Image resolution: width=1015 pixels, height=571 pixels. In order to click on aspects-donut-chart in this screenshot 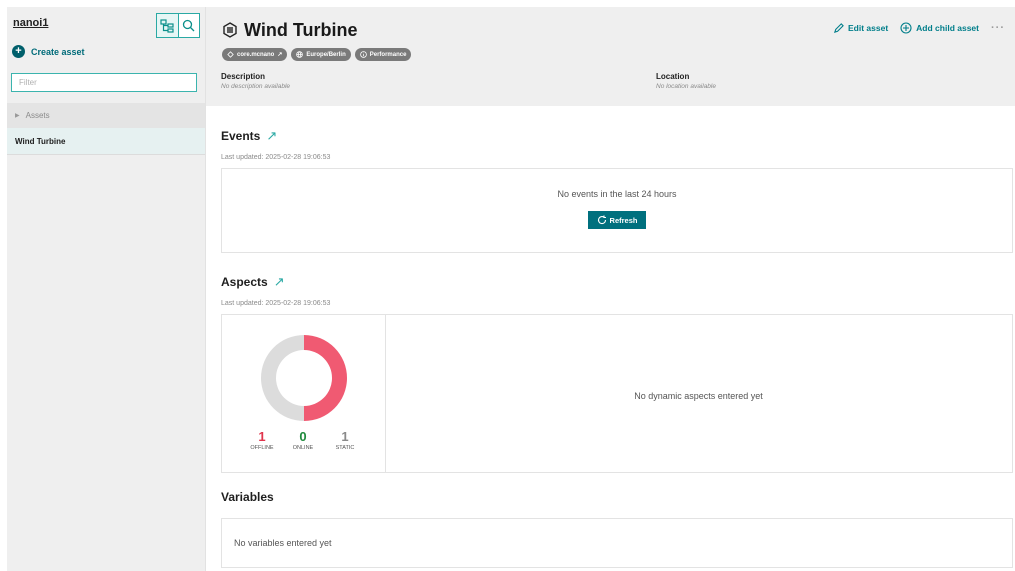, I will do `click(304, 378)`.